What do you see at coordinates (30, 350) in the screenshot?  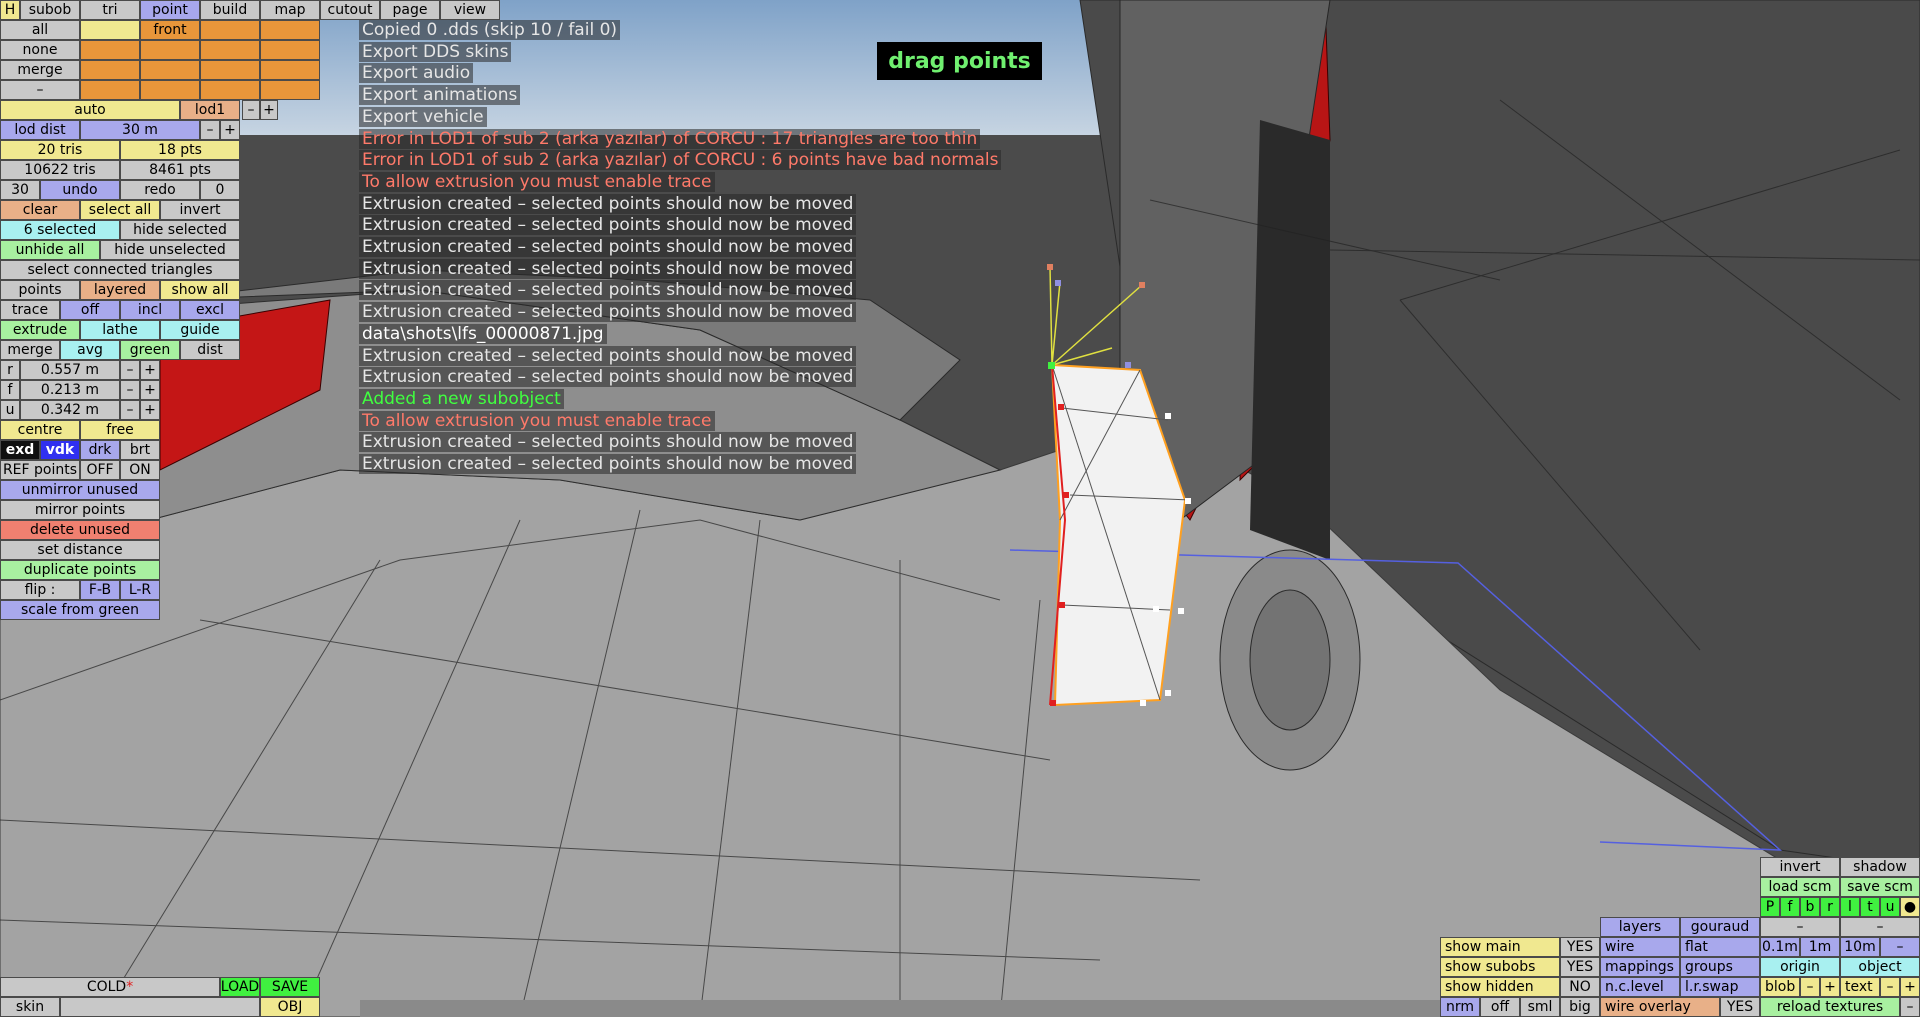 I see `merge-button: merge` at bounding box center [30, 350].